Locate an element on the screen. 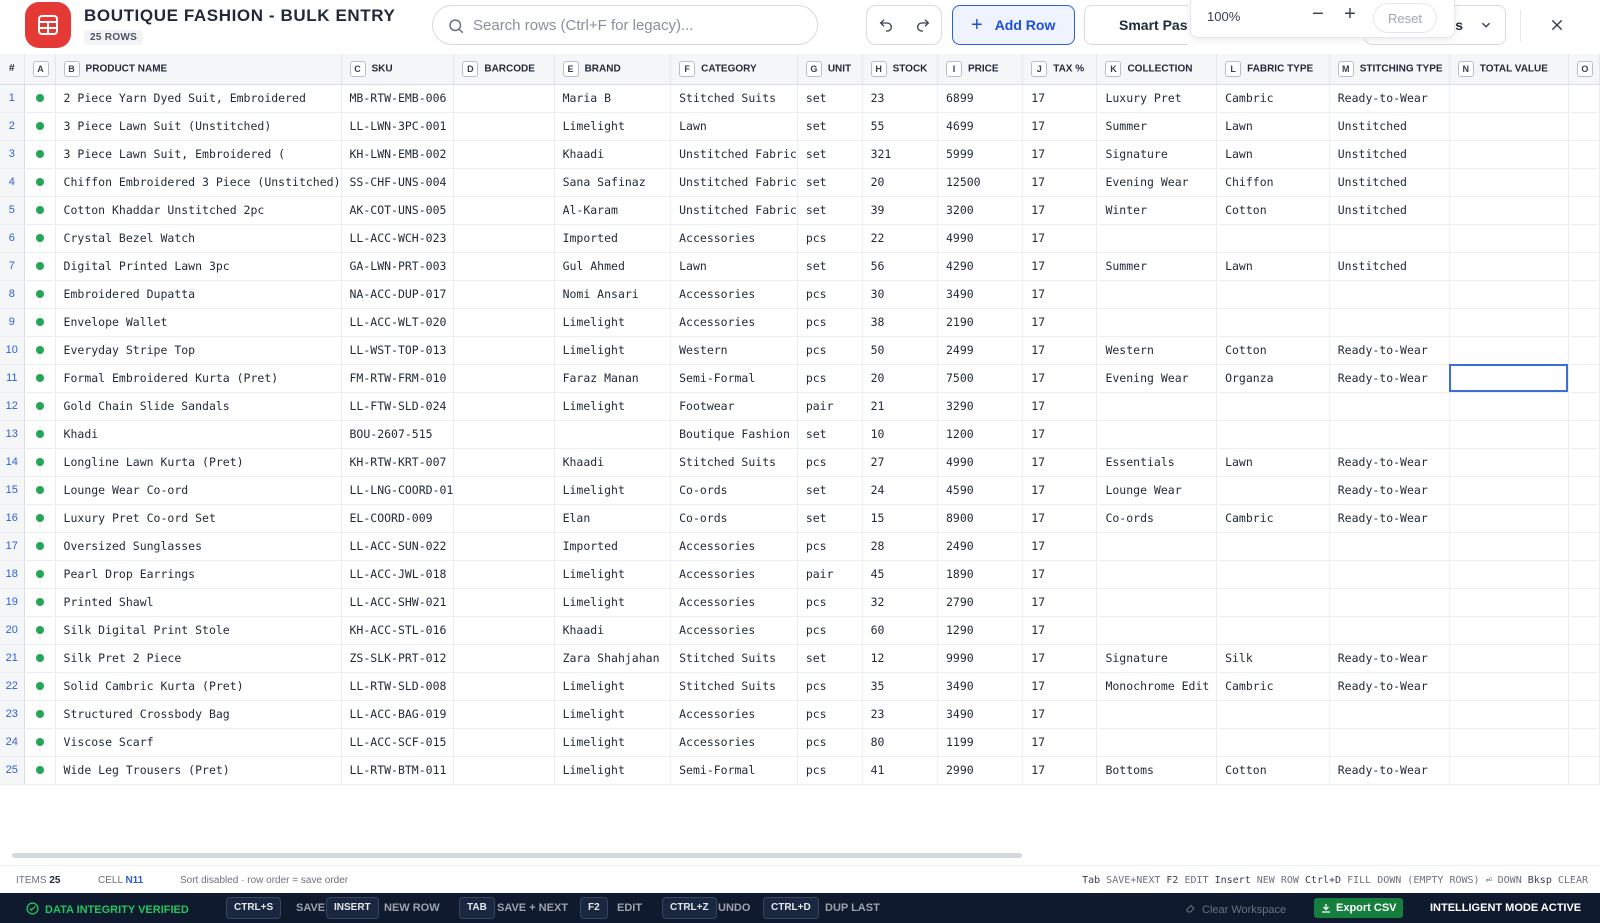  table-cell: Organza is located at coordinates (1273, 378).